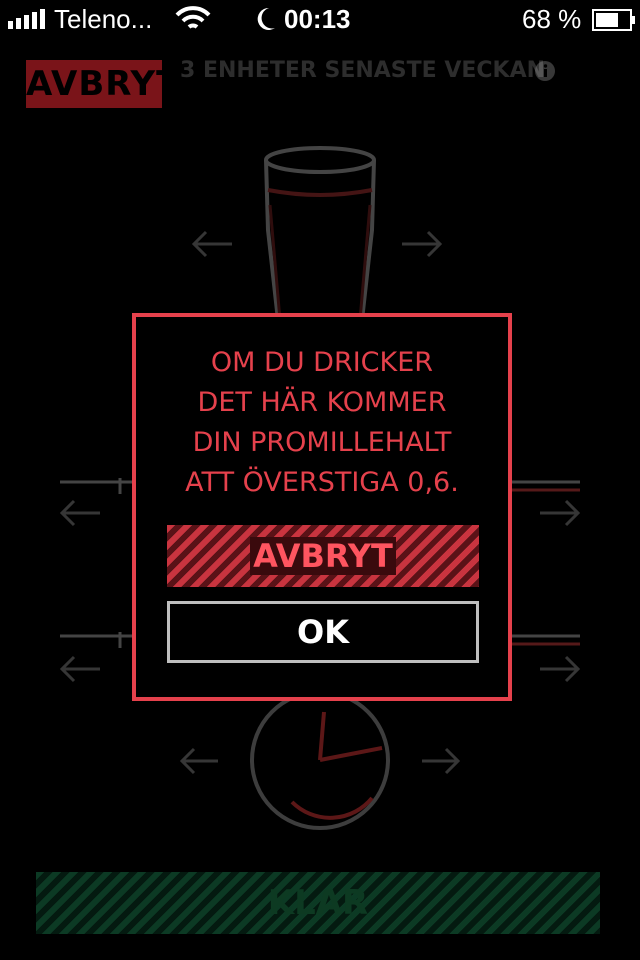 The image size is (640, 960). What do you see at coordinates (322, 402) in the screenshot?
I see `alert-message-line: DET HÄR KOMMER` at bounding box center [322, 402].